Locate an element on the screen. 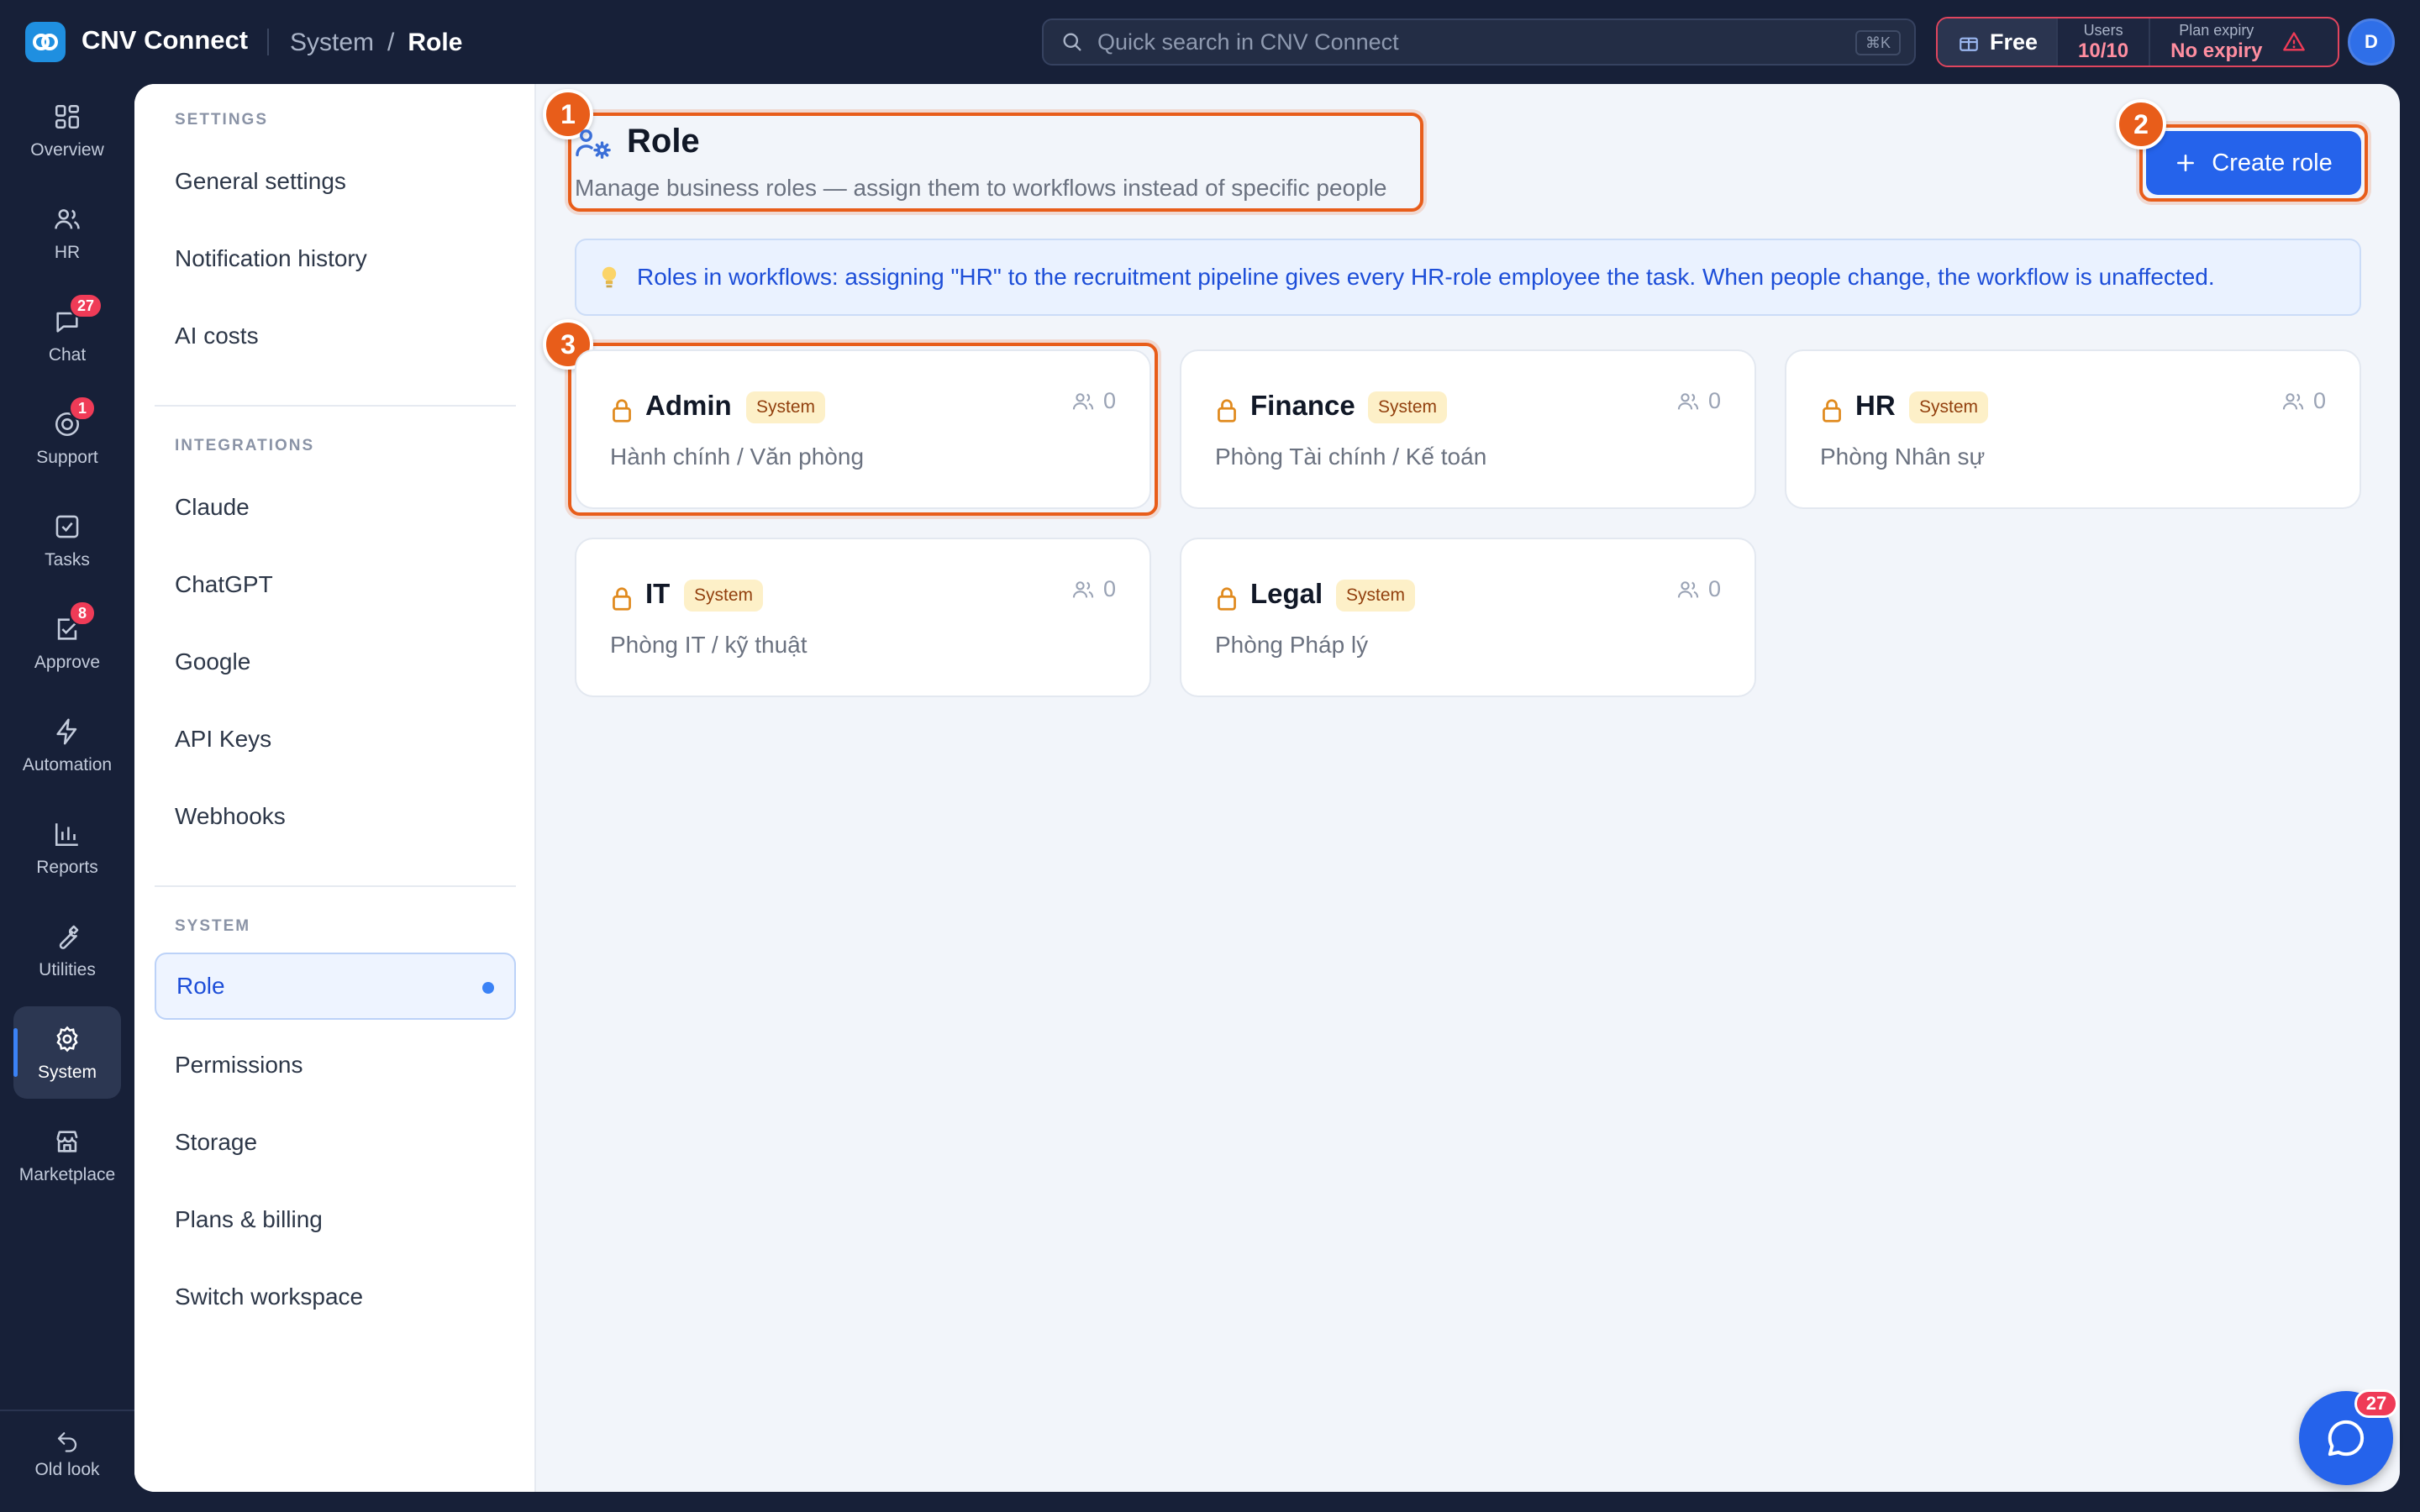 The width and height of the screenshot is (2420, 1512). plan-expiry-value: No expiry is located at coordinates (2216, 50).